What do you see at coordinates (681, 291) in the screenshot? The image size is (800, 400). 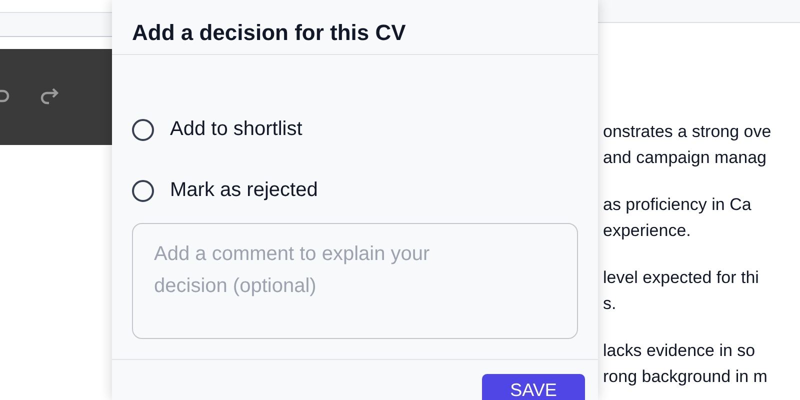 I see `document-paragraph: level expected for thi s.` at bounding box center [681, 291].